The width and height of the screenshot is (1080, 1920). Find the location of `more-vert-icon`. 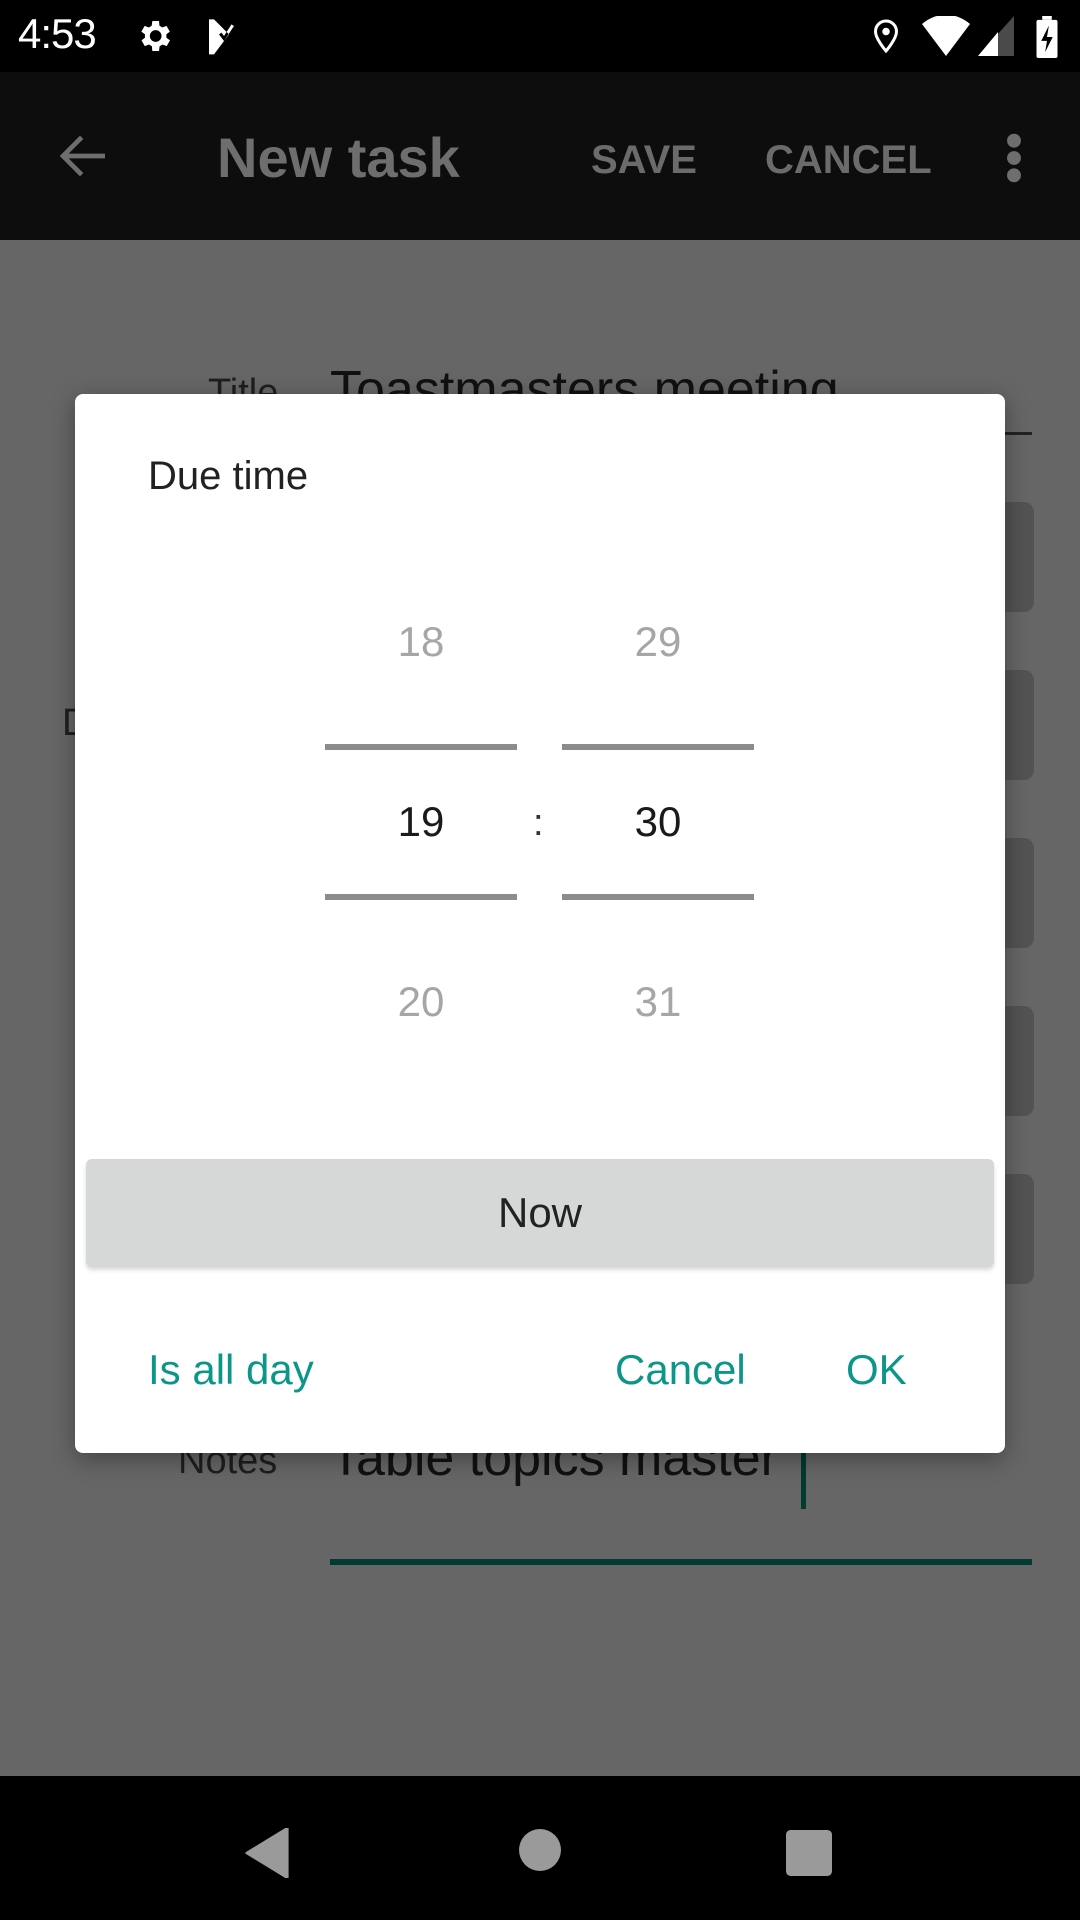

more-vert-icon is located at coordinates (1014, 160).